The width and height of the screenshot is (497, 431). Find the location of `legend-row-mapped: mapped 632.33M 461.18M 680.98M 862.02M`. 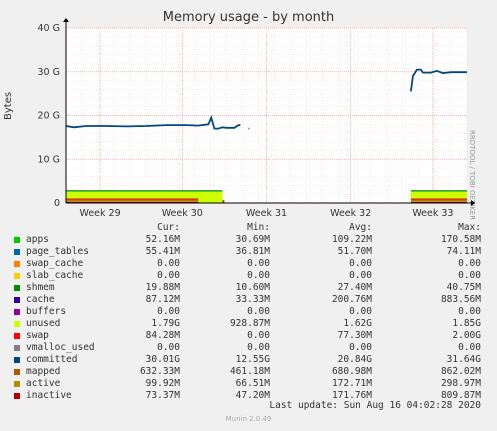

legend-row-mapped: mapped 632.33M 461.18M 680.98M 862.02M is located at coordinates (248, 372).